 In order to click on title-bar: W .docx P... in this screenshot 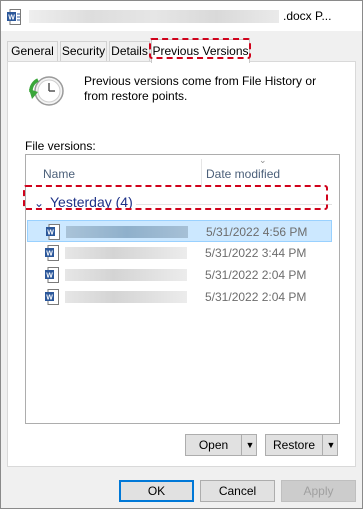, I will do `click(181, 16)`.